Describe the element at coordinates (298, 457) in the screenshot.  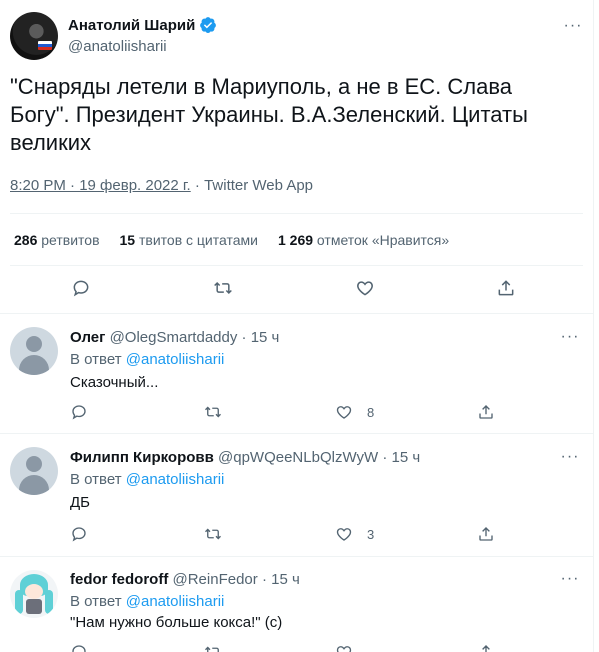
I see `reply-author-handle: @qpWQeeNLbQlzWyW` at that location.